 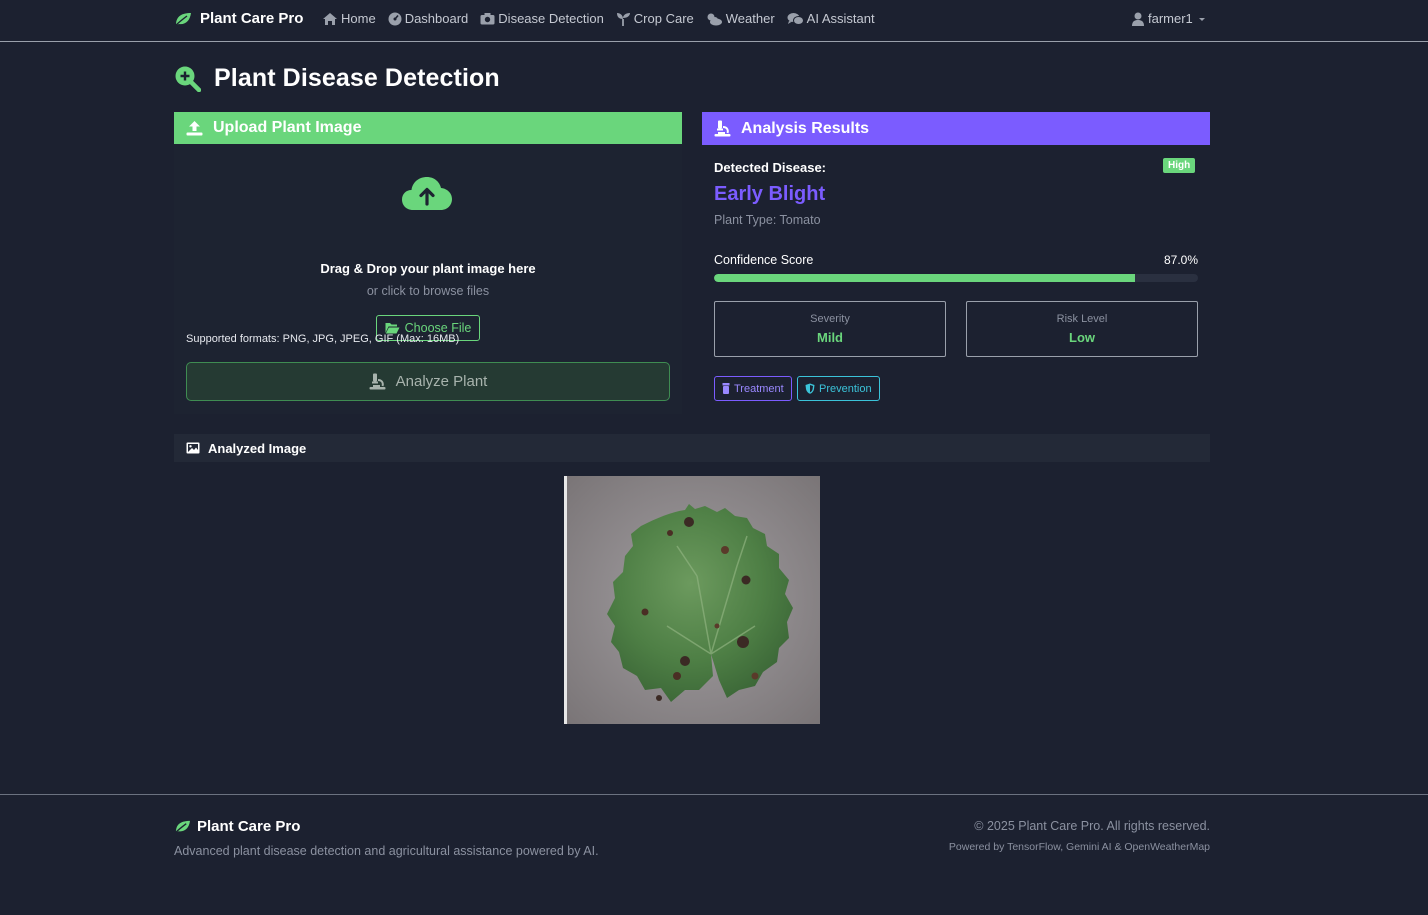 What do you see at coordinates (428, 128) in the screenshot?
I see `upload-card-header: Upload Plant Image` at bounding box center [428, 128].